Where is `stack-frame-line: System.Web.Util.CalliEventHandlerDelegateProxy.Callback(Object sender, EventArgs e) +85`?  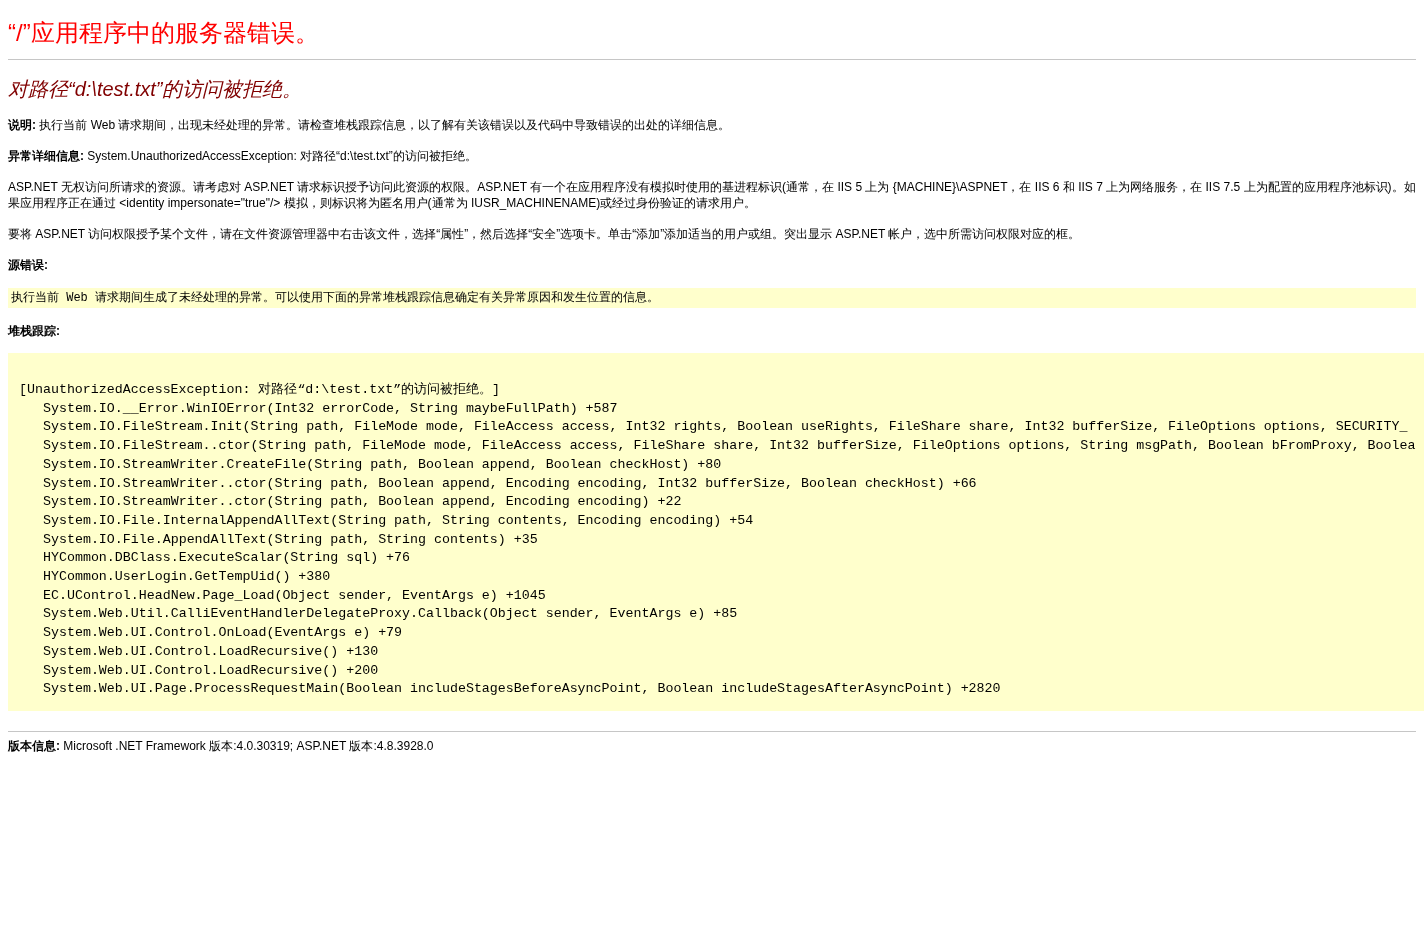
stack-frame-line: System.Web.Util.CalliEventHandlerDelegateProxy.Callback(Object sender, EventArgs e) +85 is located at coordinates (390, 614).